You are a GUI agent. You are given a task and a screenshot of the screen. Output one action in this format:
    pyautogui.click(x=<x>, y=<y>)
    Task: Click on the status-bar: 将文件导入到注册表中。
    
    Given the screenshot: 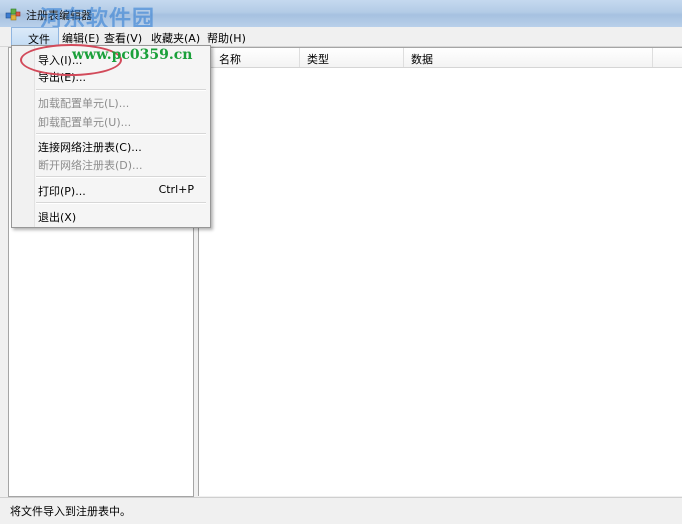 What is the action you would take?
    pyautogui.click(x=341, y=510)
    